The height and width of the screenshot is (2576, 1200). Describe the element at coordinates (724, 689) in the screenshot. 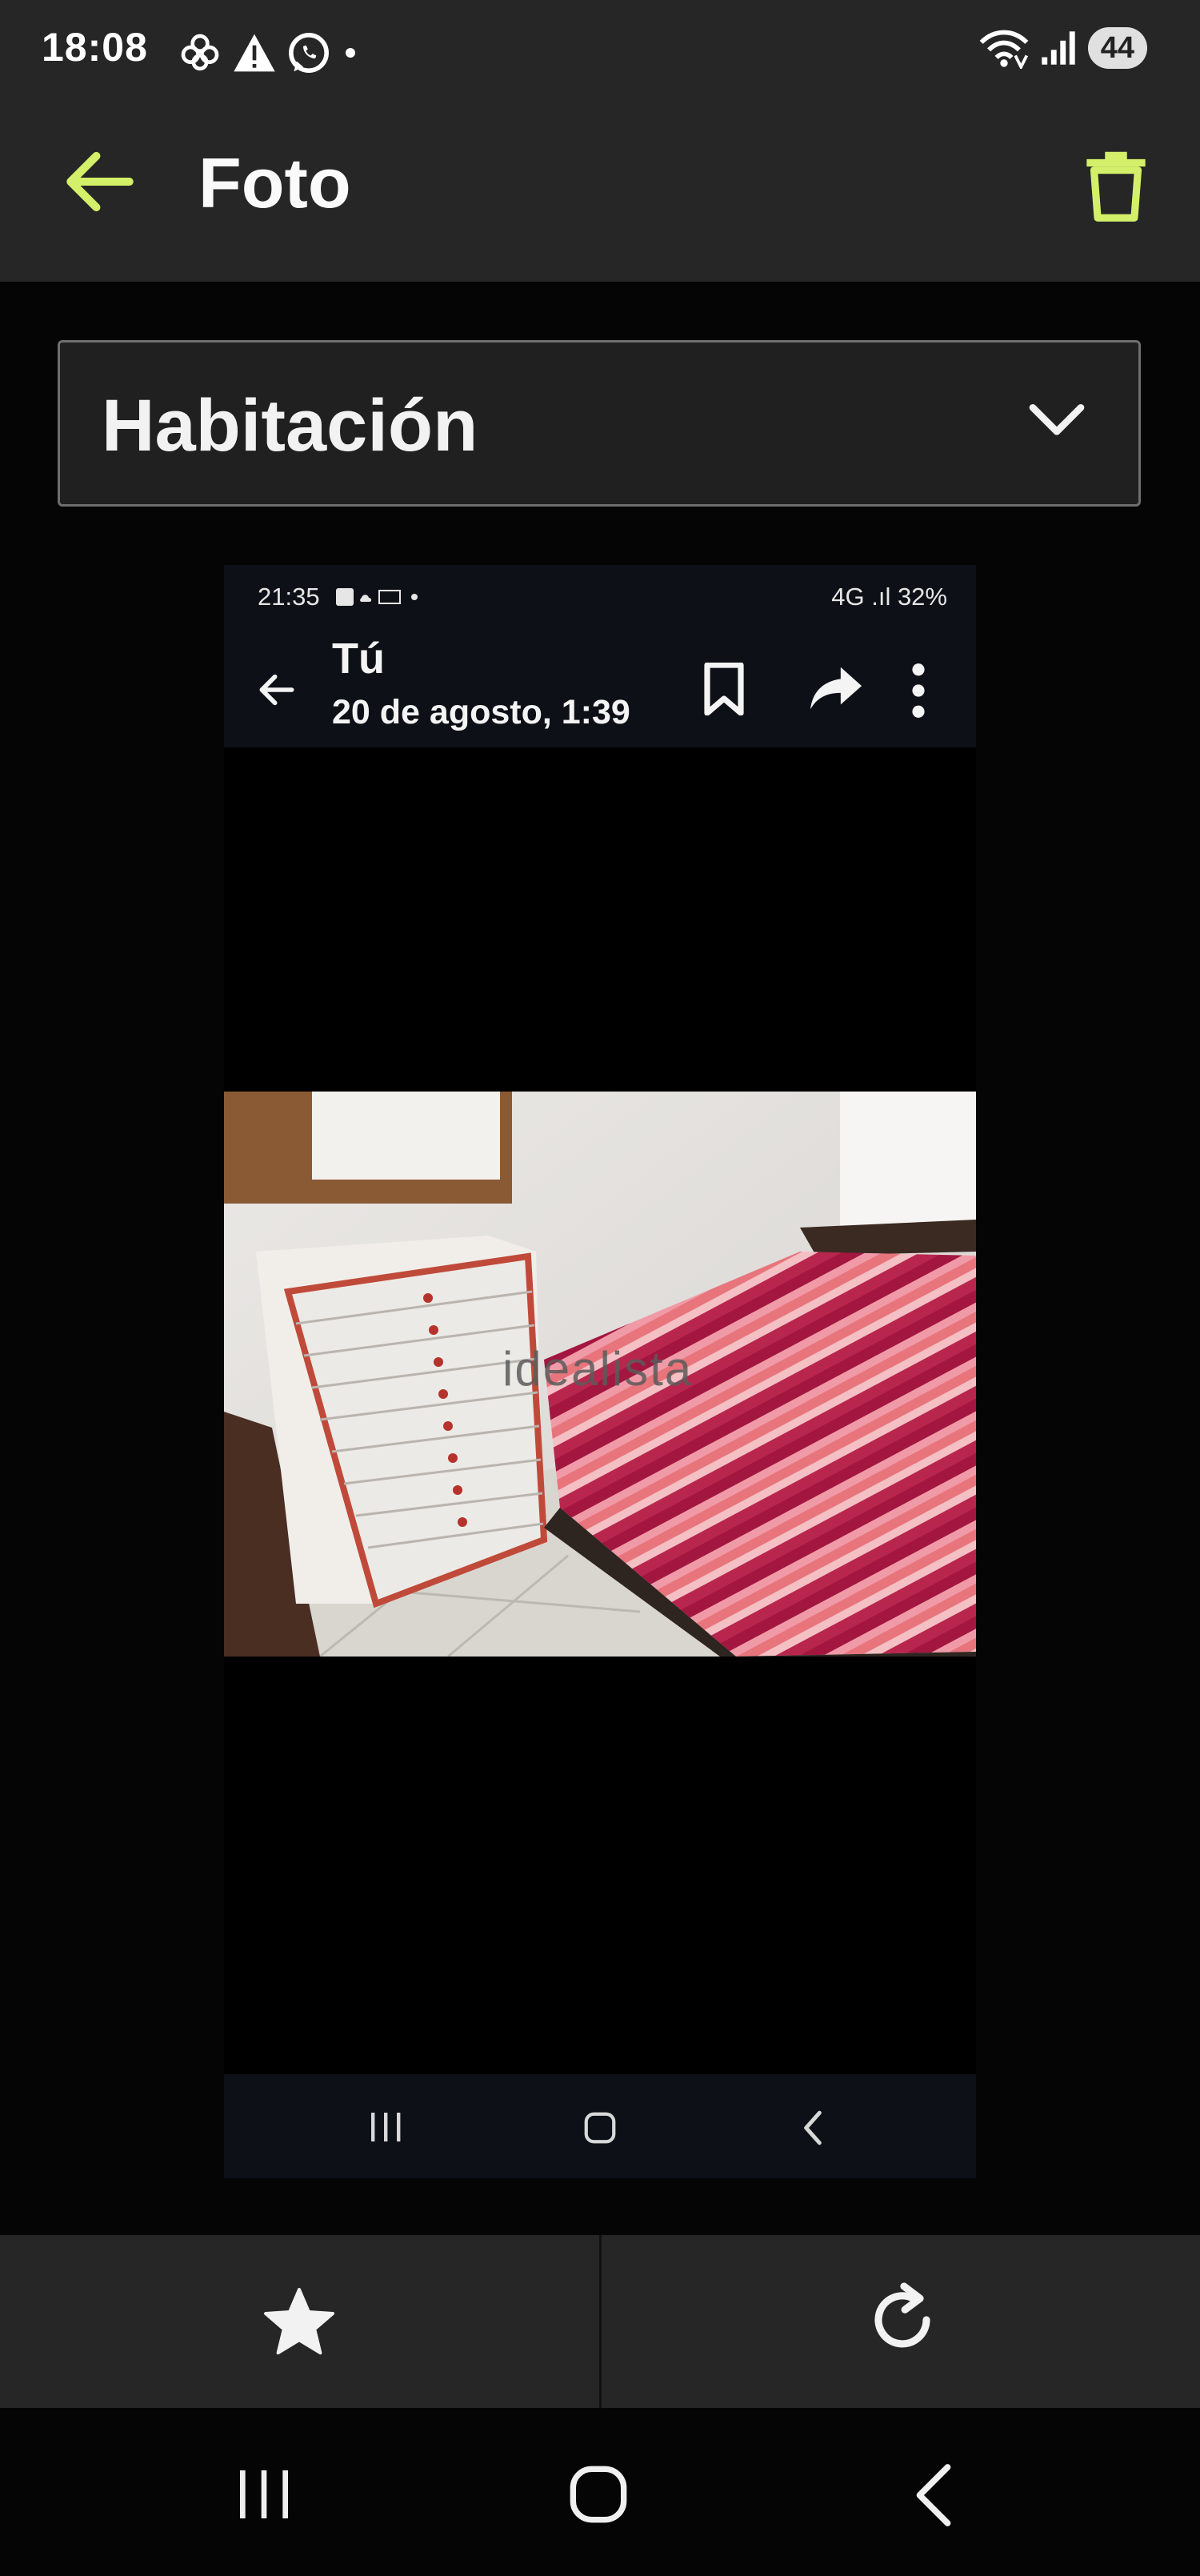

I see `bookmark-icon` at that location.